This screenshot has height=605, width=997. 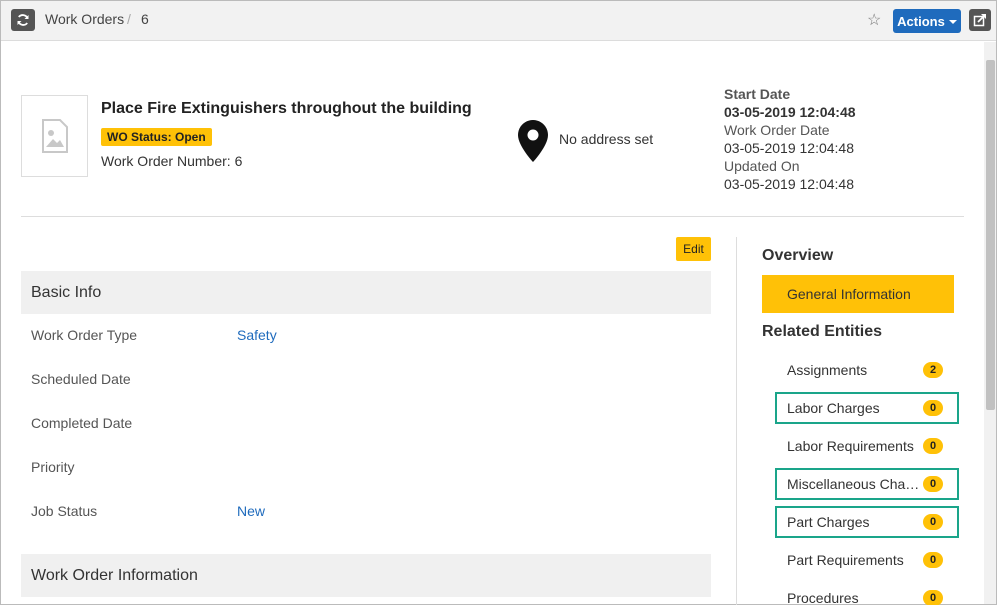 I want to click on sidebar-item-part-charges: Part Charges 0, so click(x=867, y=522).